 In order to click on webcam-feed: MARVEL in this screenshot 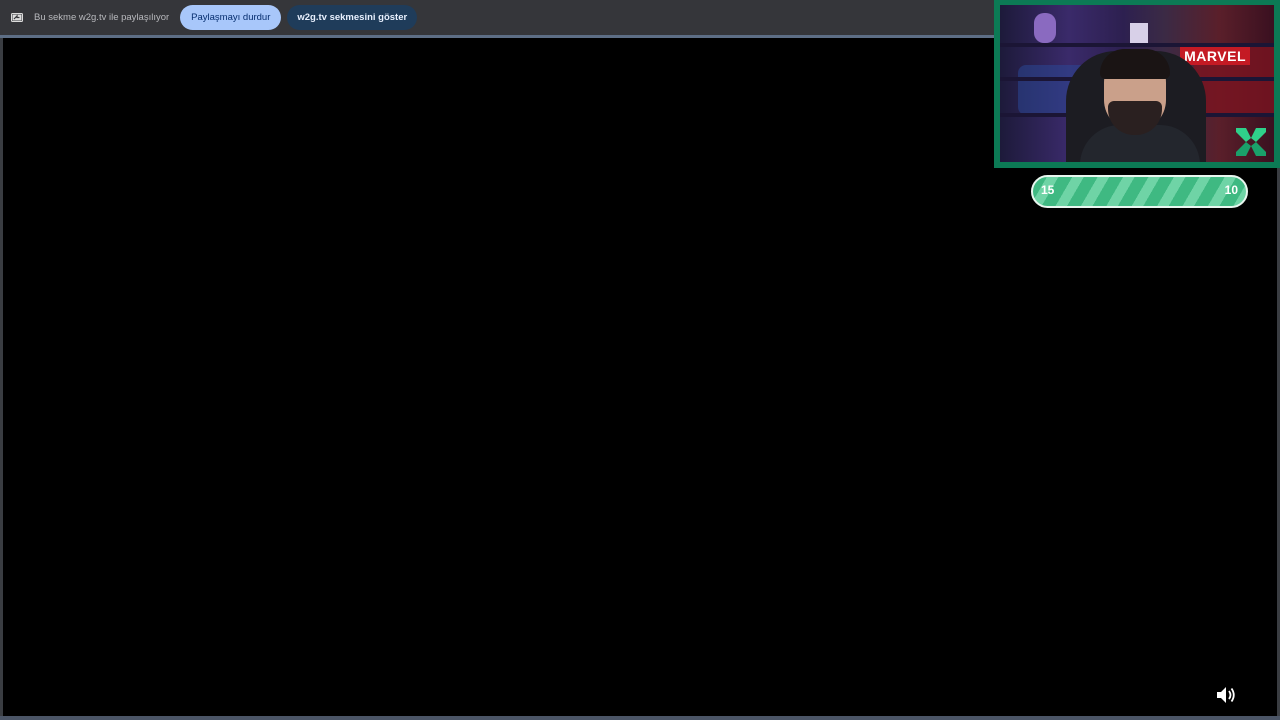, I will do `click(1137, 83)`.